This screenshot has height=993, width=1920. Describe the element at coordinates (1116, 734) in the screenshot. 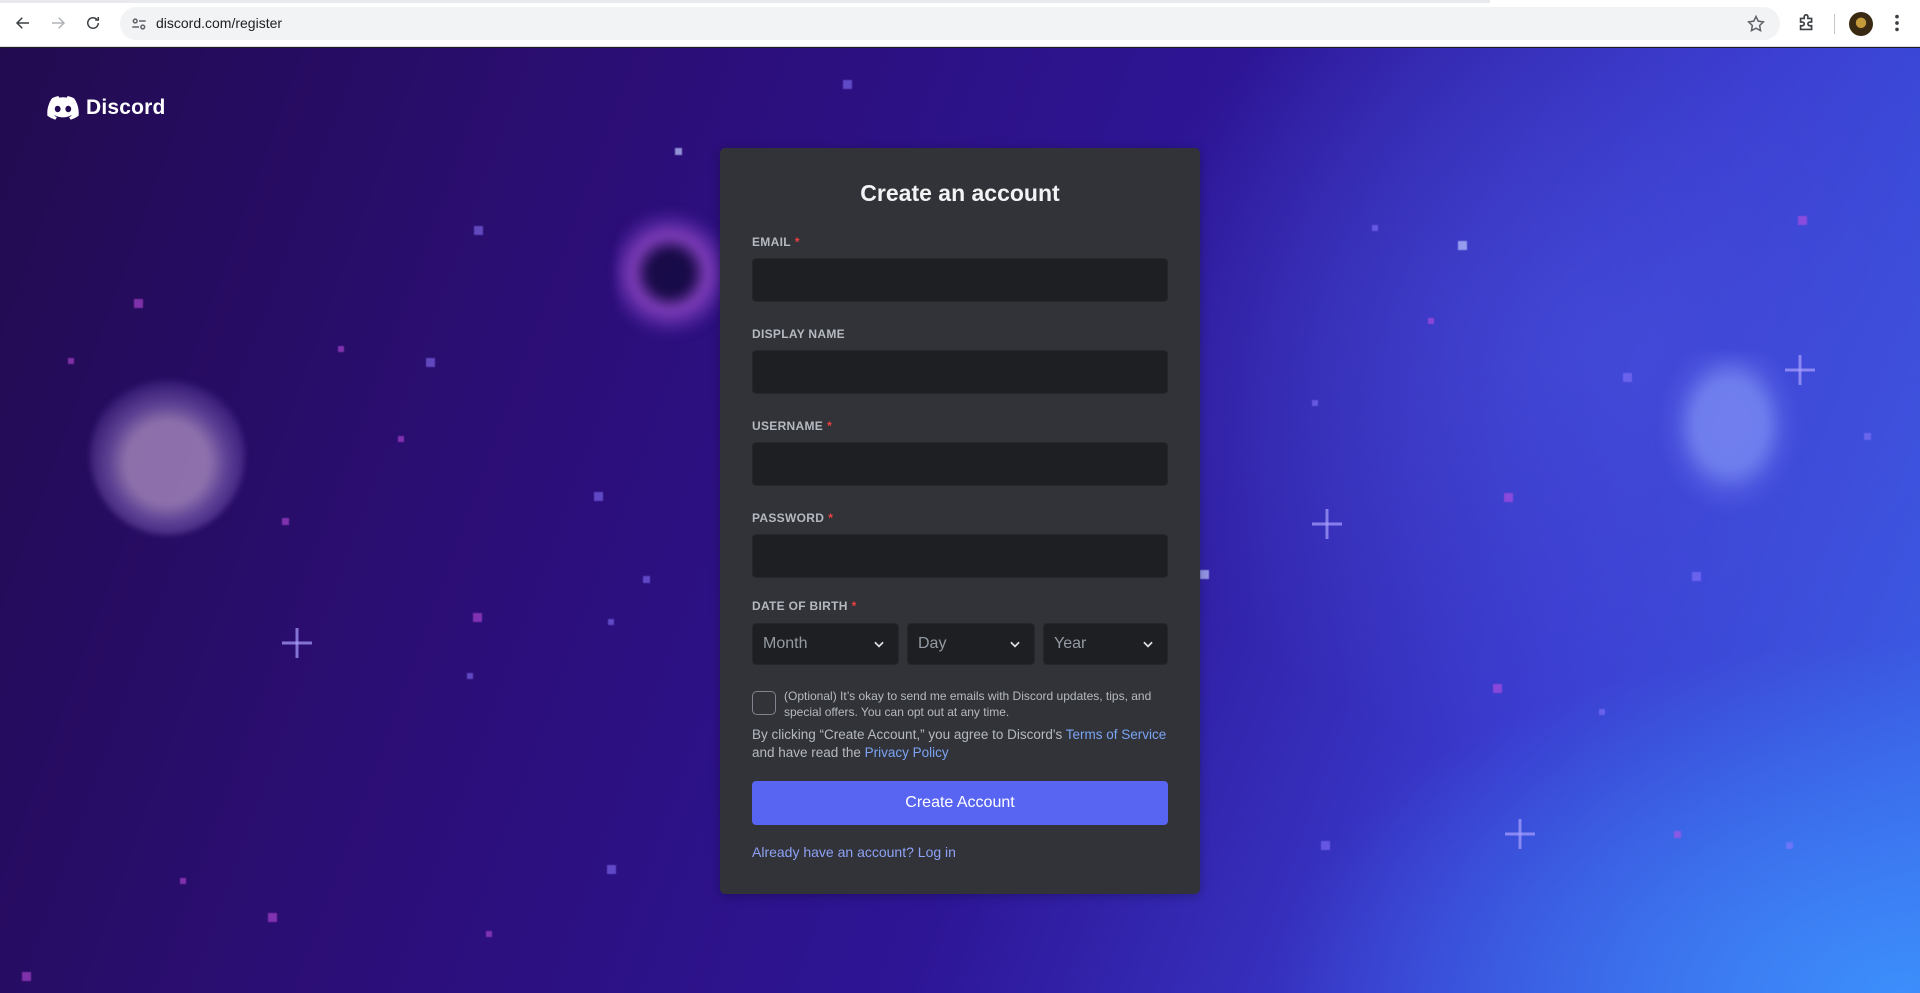

I see `terms-of-service-link: Terms of Service` at that location.